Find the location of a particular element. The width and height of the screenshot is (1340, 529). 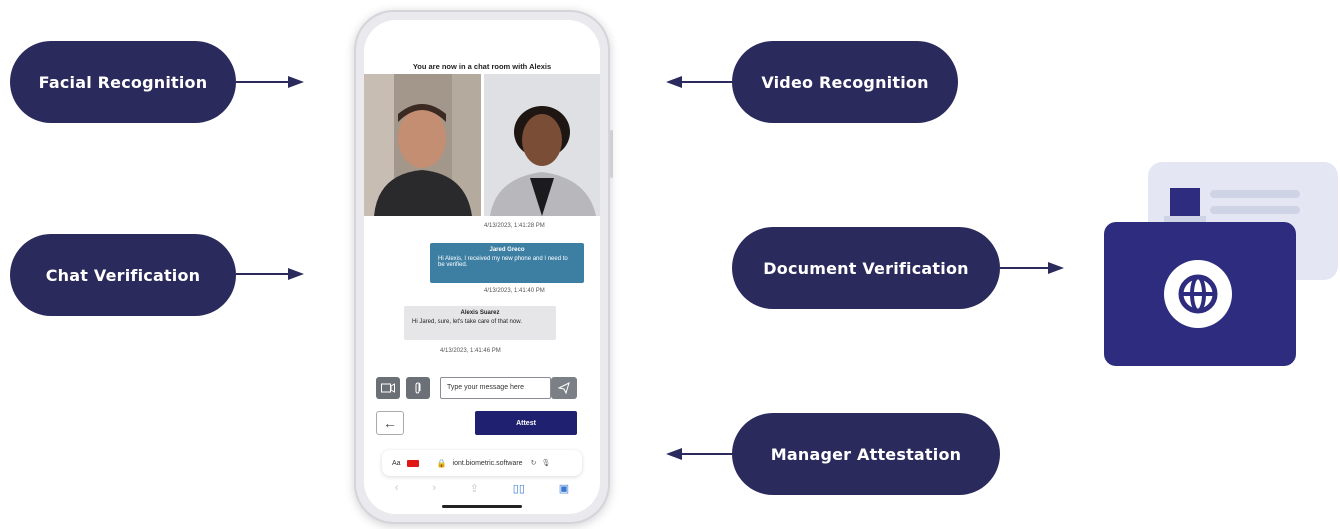

manager-attestation-label: Manager Attestation is located at coordinates (866, 454).